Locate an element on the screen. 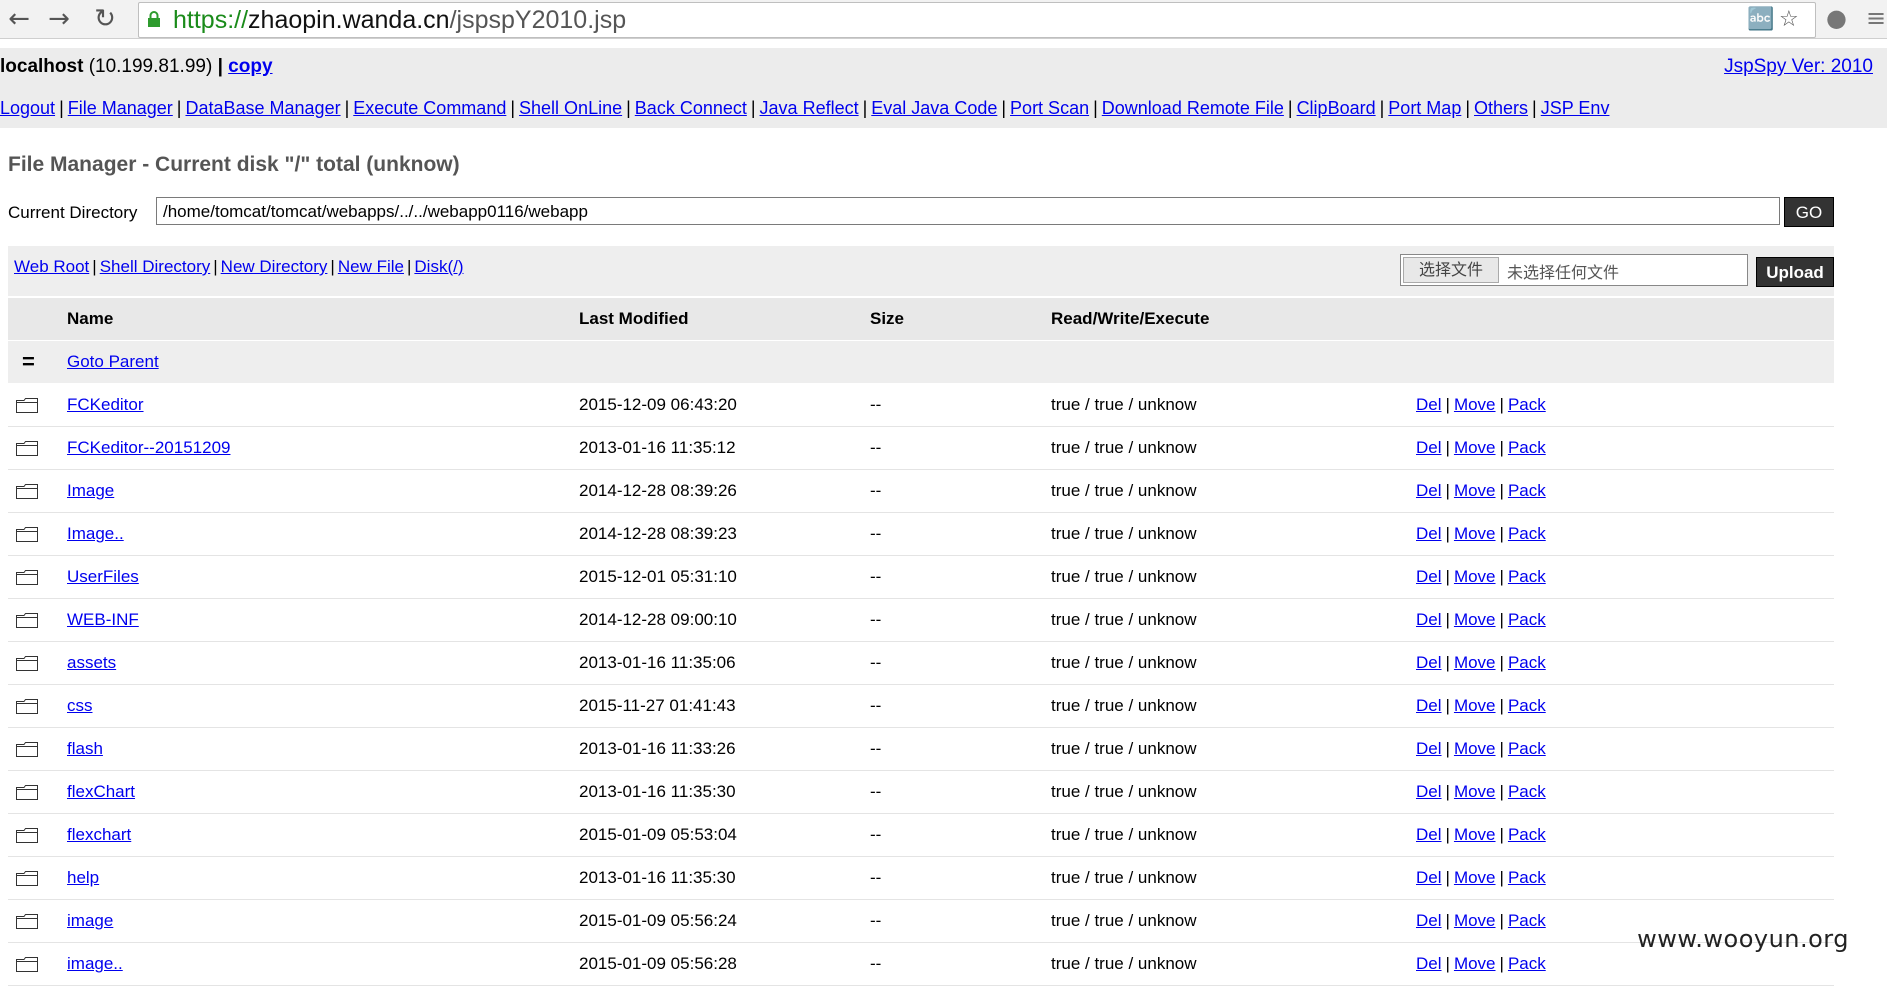 Image resolution: width=1887 pixels, height=986 pixels. menu-item-java-reflect: Java Reflect is located at coordinates (809, 108).